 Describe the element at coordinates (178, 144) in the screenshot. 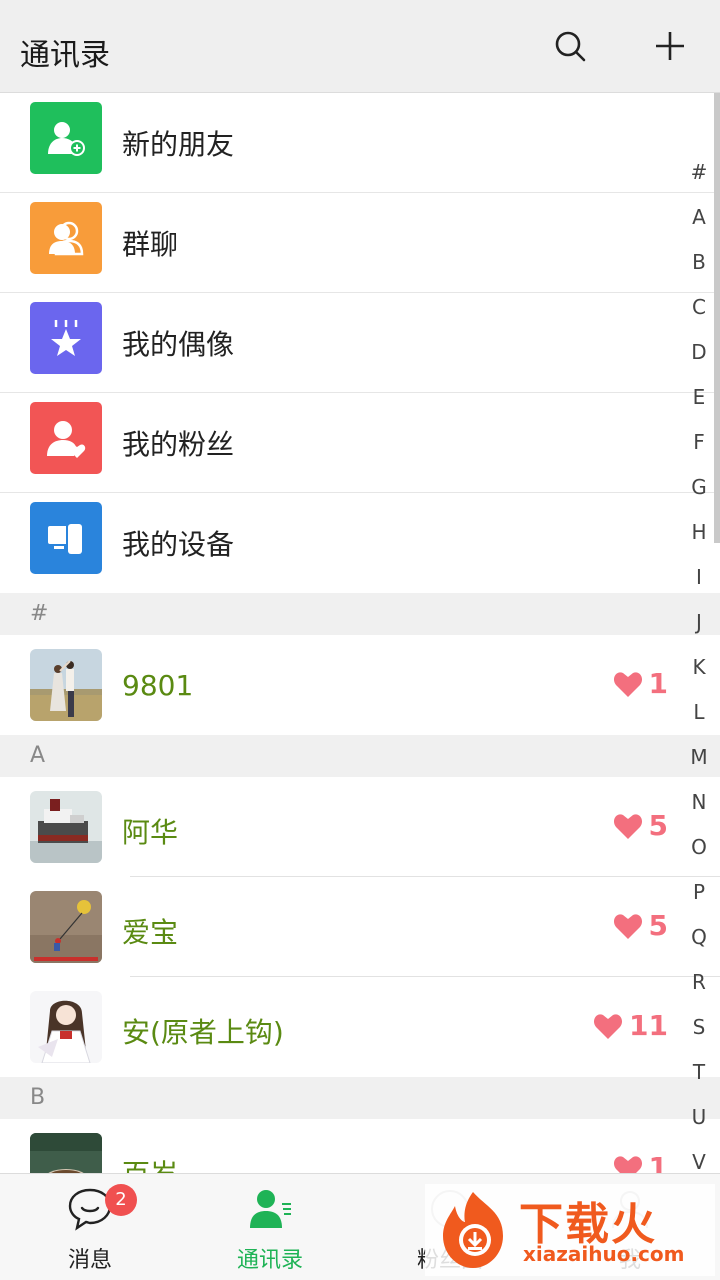

I see `new-friends-label: 新的朋友` at that location.